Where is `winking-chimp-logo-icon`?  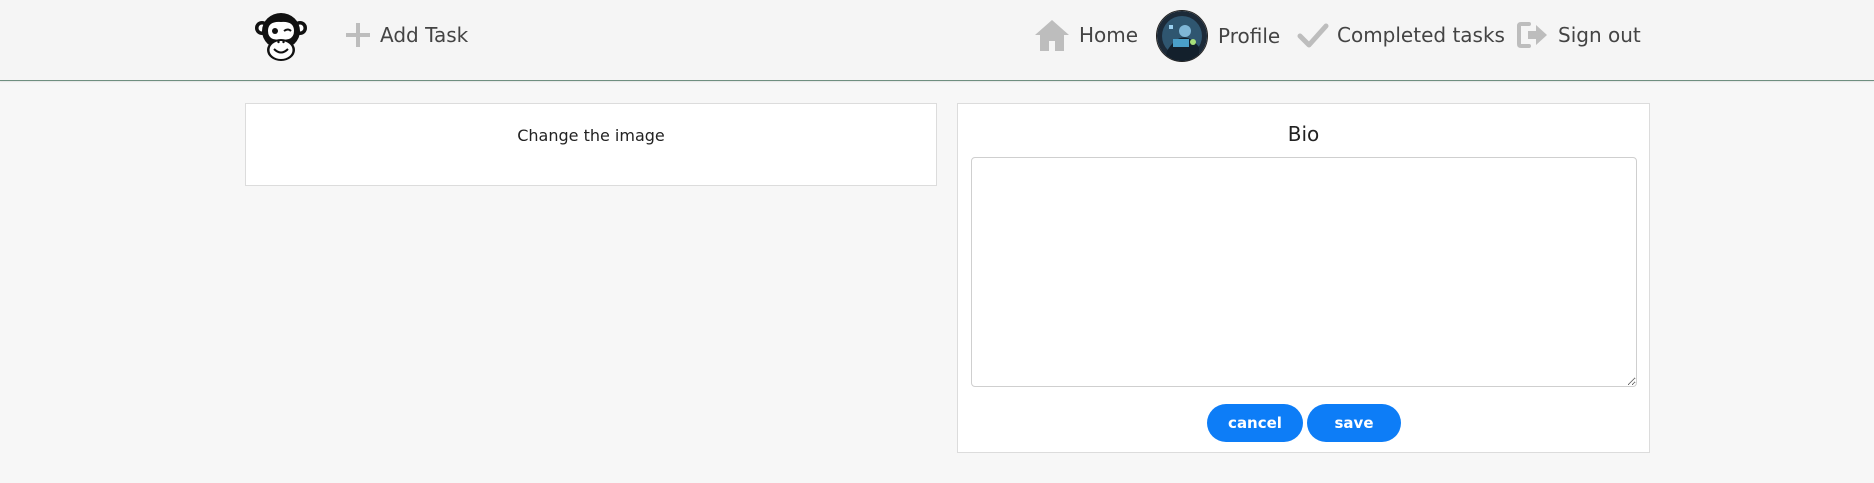 winking-chimp-logo-icon is located at coordinates (281, 36).